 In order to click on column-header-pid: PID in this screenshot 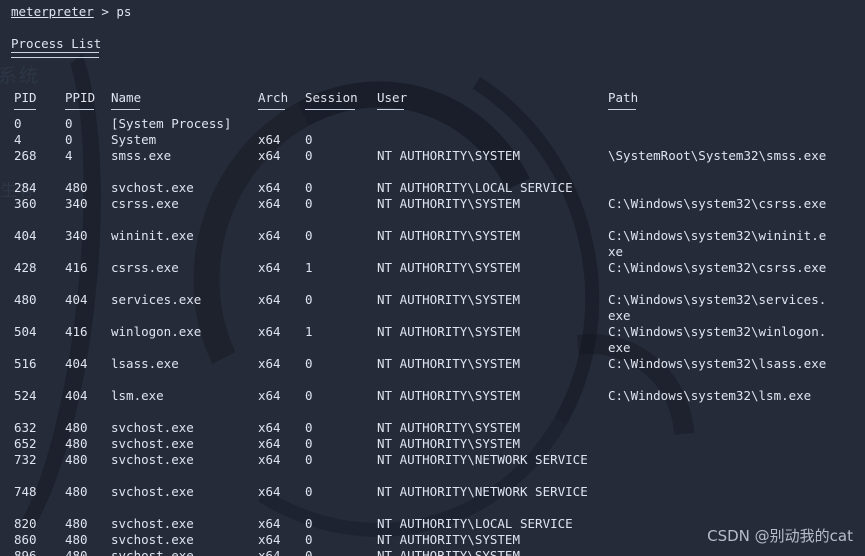, I will do `click(25, 97)`.